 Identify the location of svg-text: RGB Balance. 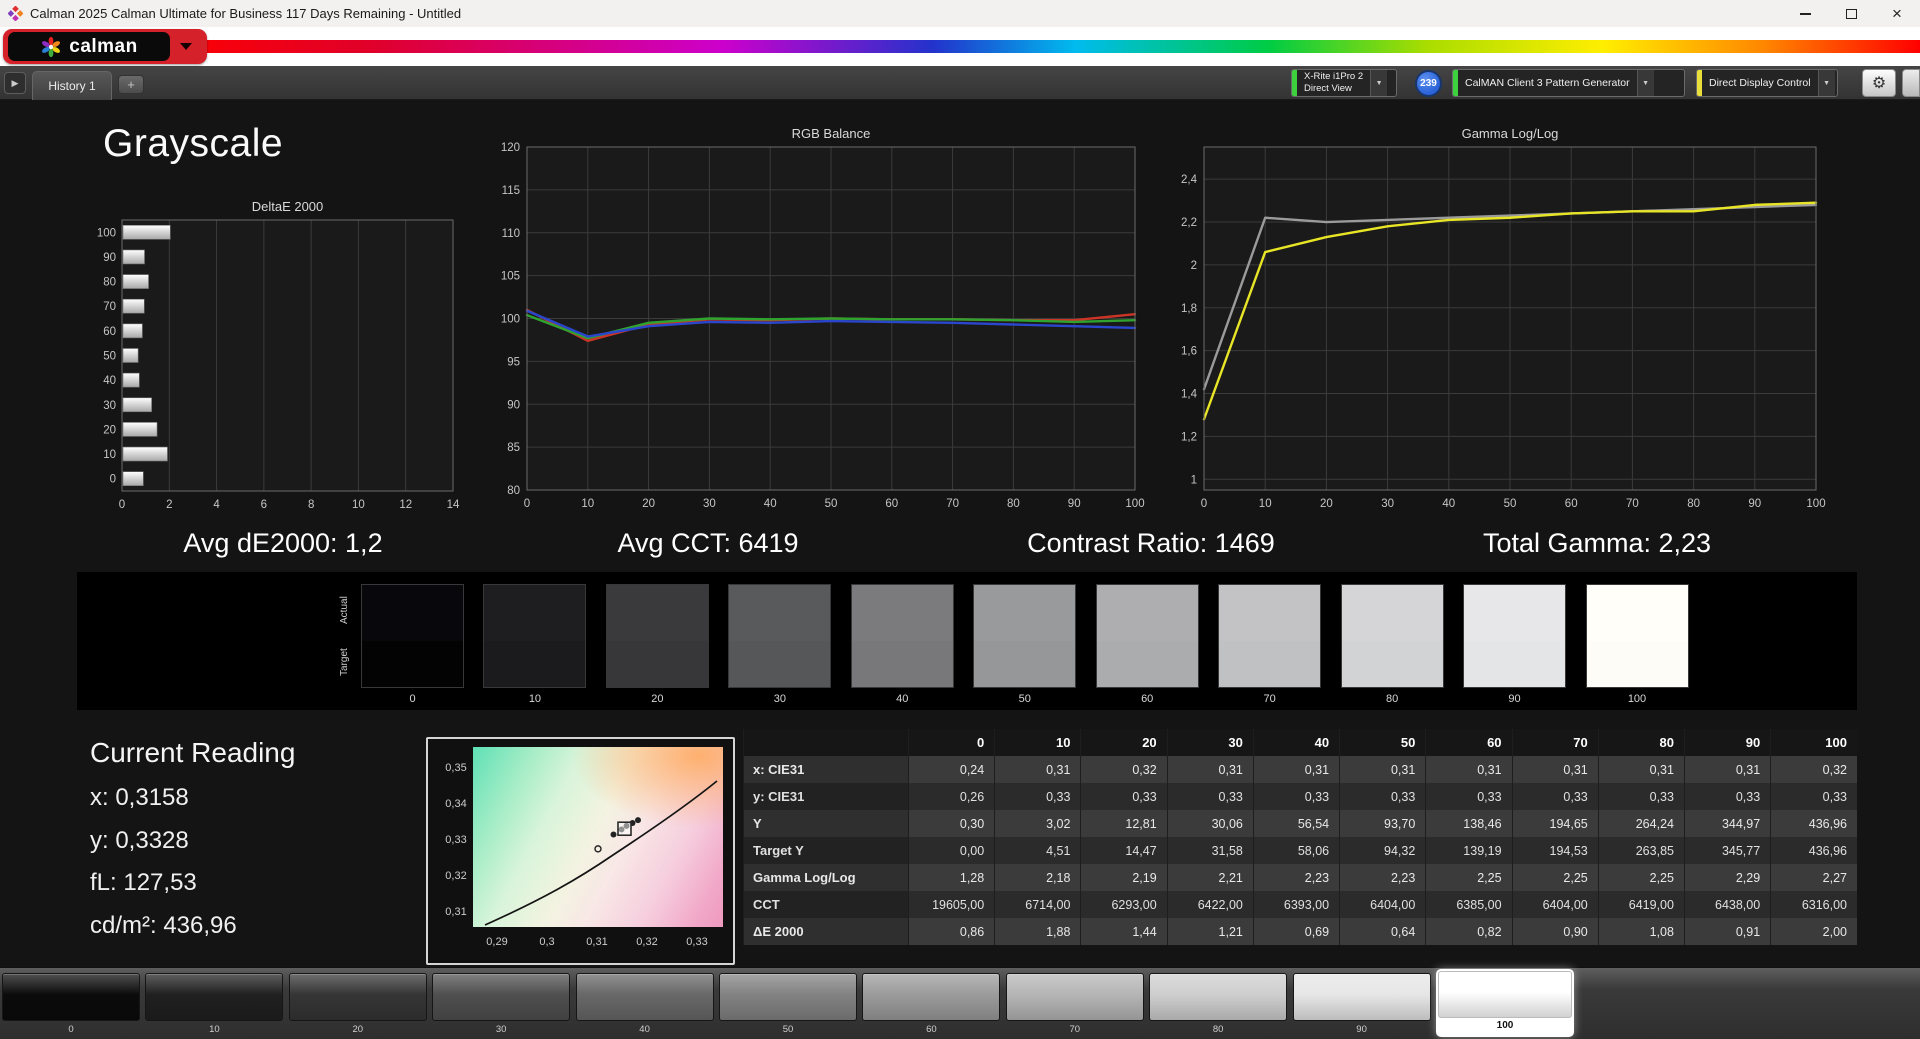
(831, 133).